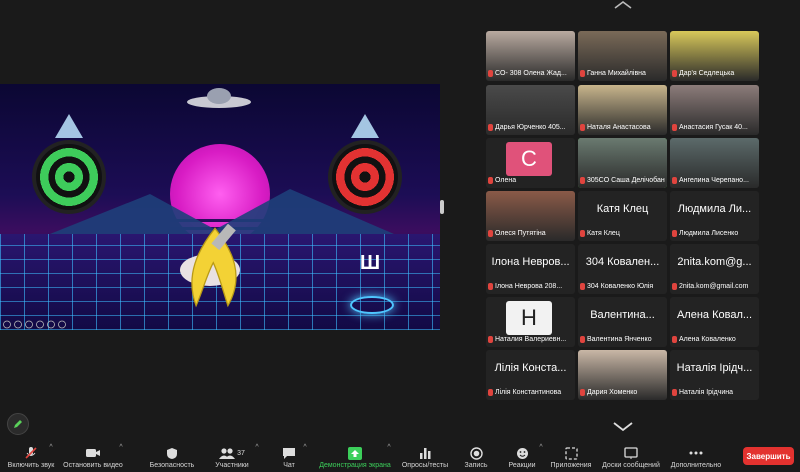 This screenshot has width=800, height=472. I want to click on participant-tile: Лілія Конста... Лілія Константинова, so click(530, 375).